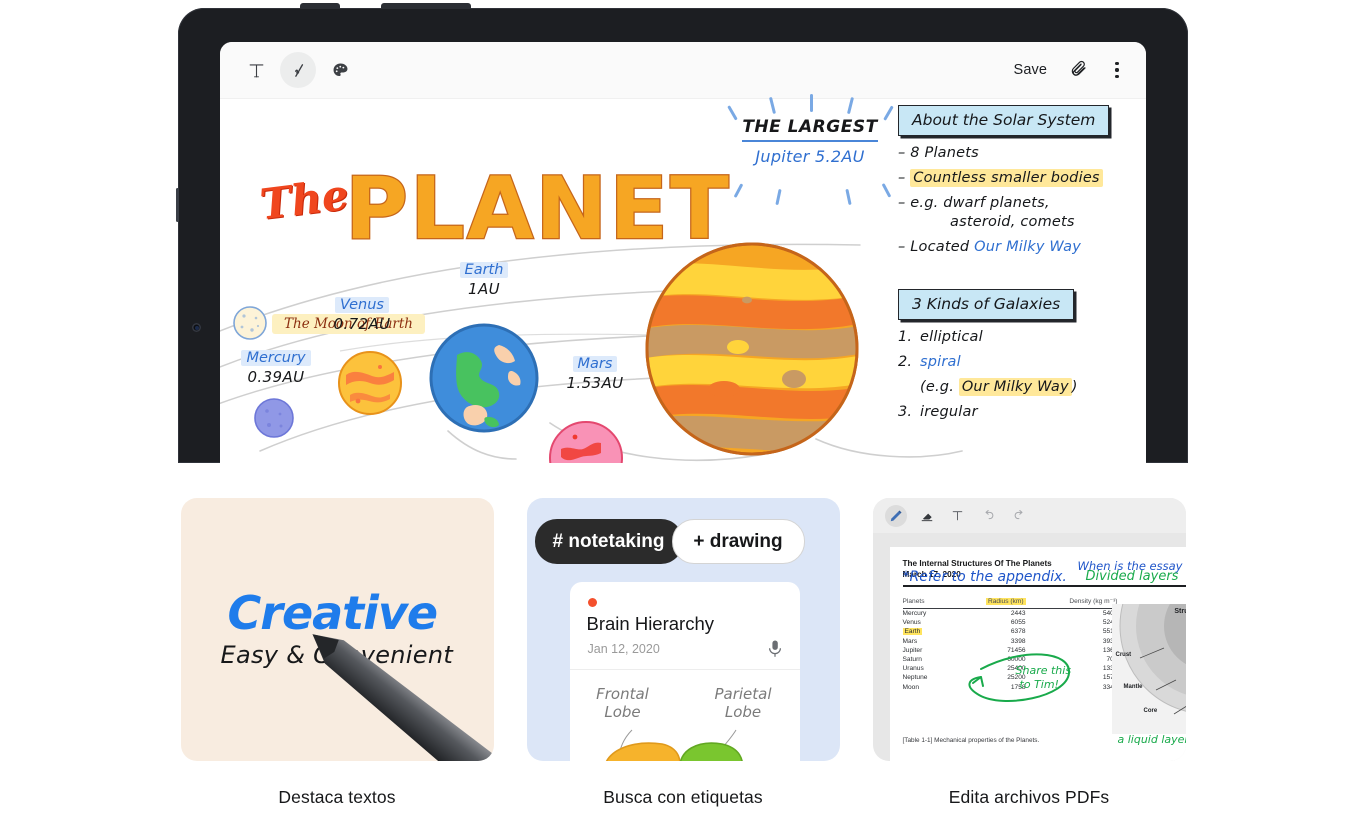 The image size is (1366, 832). What do you see at coordinates (362, 315) in the screenshot?
I see `planet-label-venus: Venus 0.72AU` at bounding box center [362, 315].